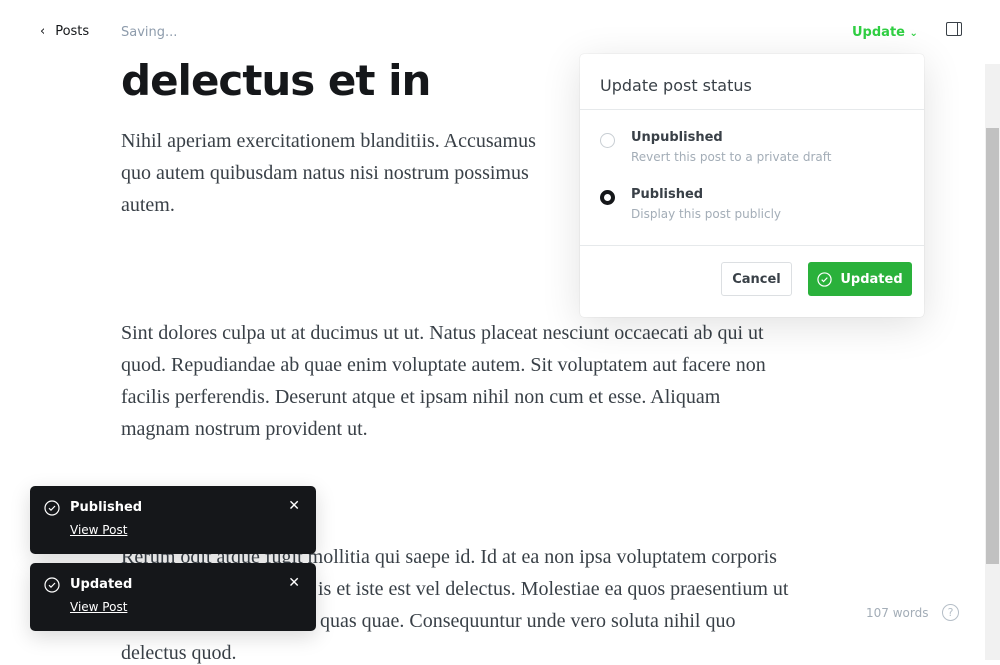  I want to click on chevron-left-icon: ‹, so click(43, 31).